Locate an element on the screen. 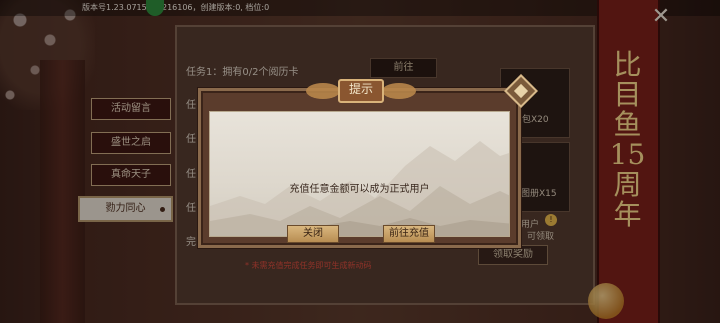  cloud-ornament-left-icon is located at coordinates (323, 91).